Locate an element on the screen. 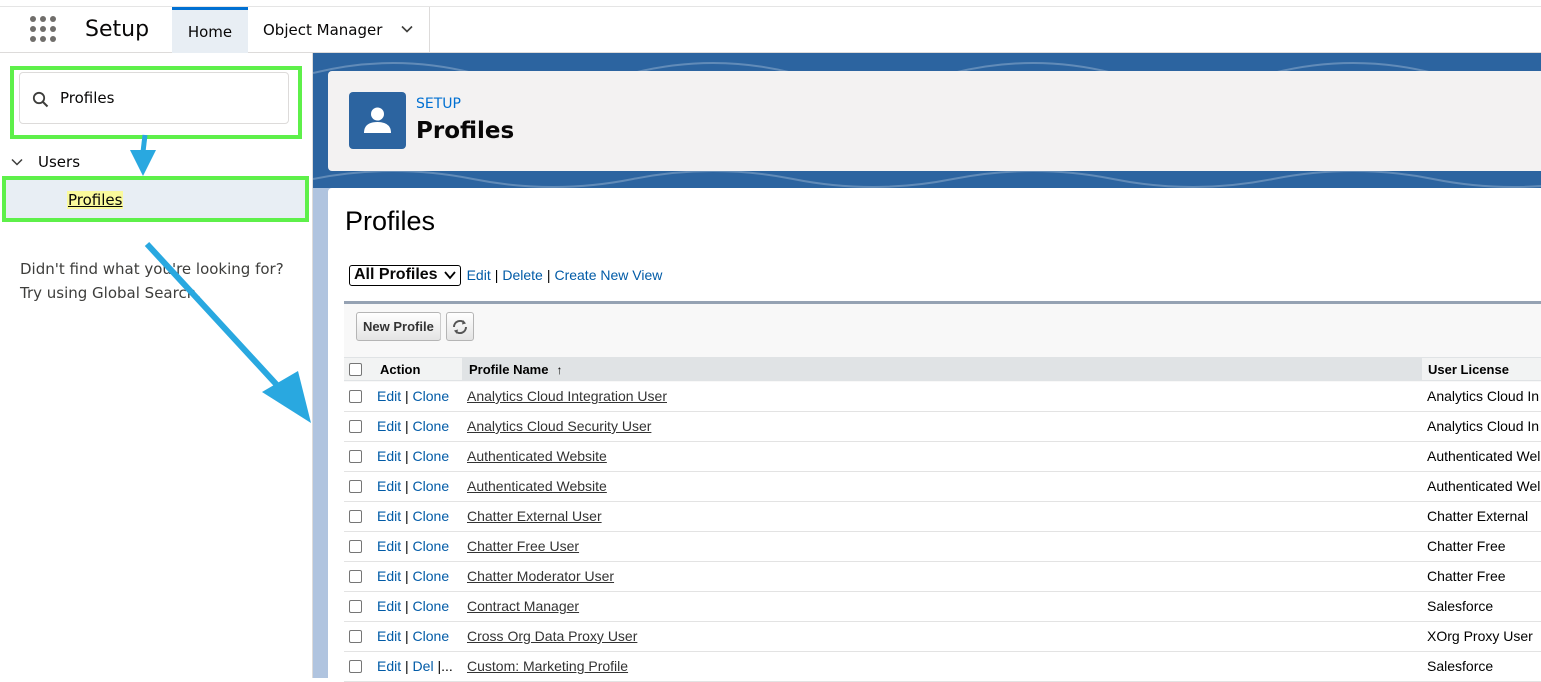 Image resolution: width=1541 pixels, height=682 pixels. tree-section-users: Users is located at coordinates (45, 162).